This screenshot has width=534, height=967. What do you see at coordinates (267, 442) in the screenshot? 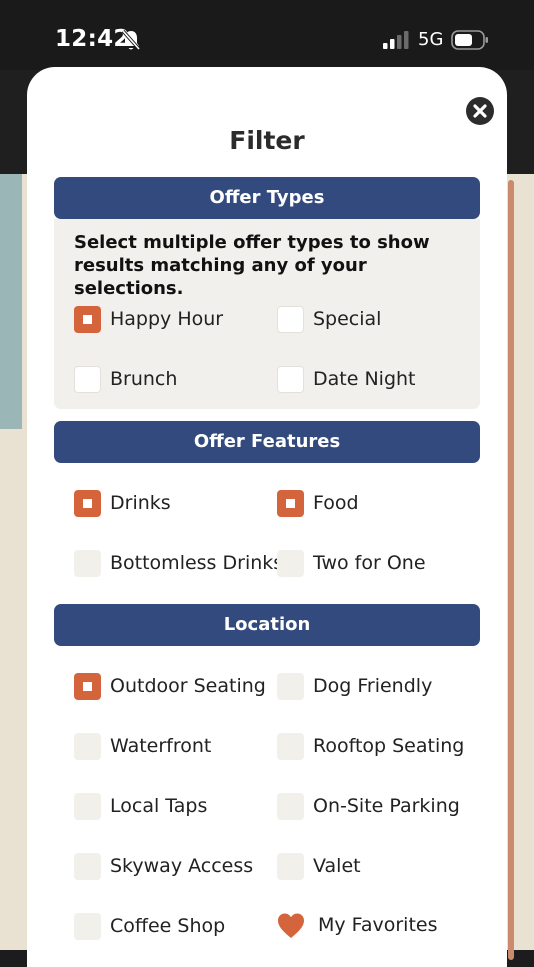
I see `offer-features-header: Offer Features` at bounding box center [267, 442].